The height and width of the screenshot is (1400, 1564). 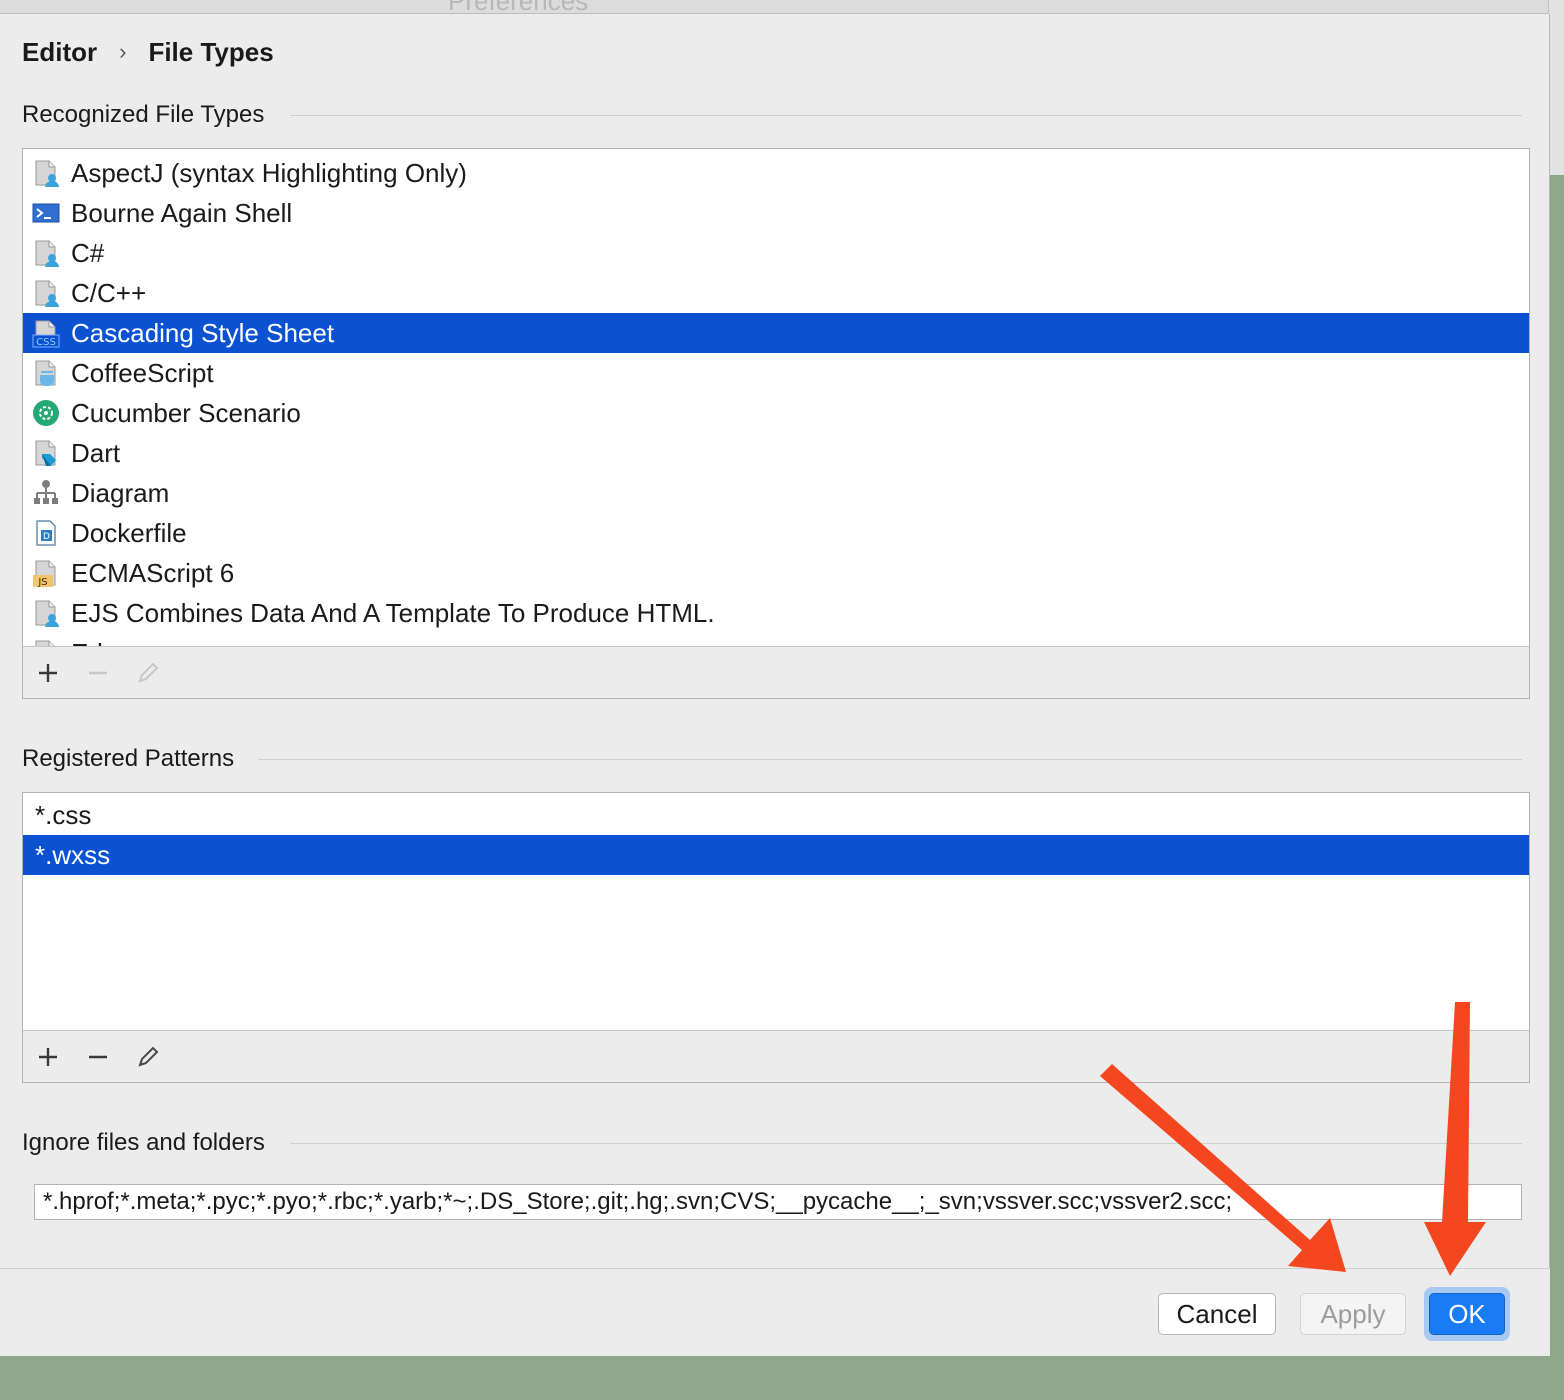 I want to click on file-type-label: Bourne Again Shell, so click(x=182, y=212).